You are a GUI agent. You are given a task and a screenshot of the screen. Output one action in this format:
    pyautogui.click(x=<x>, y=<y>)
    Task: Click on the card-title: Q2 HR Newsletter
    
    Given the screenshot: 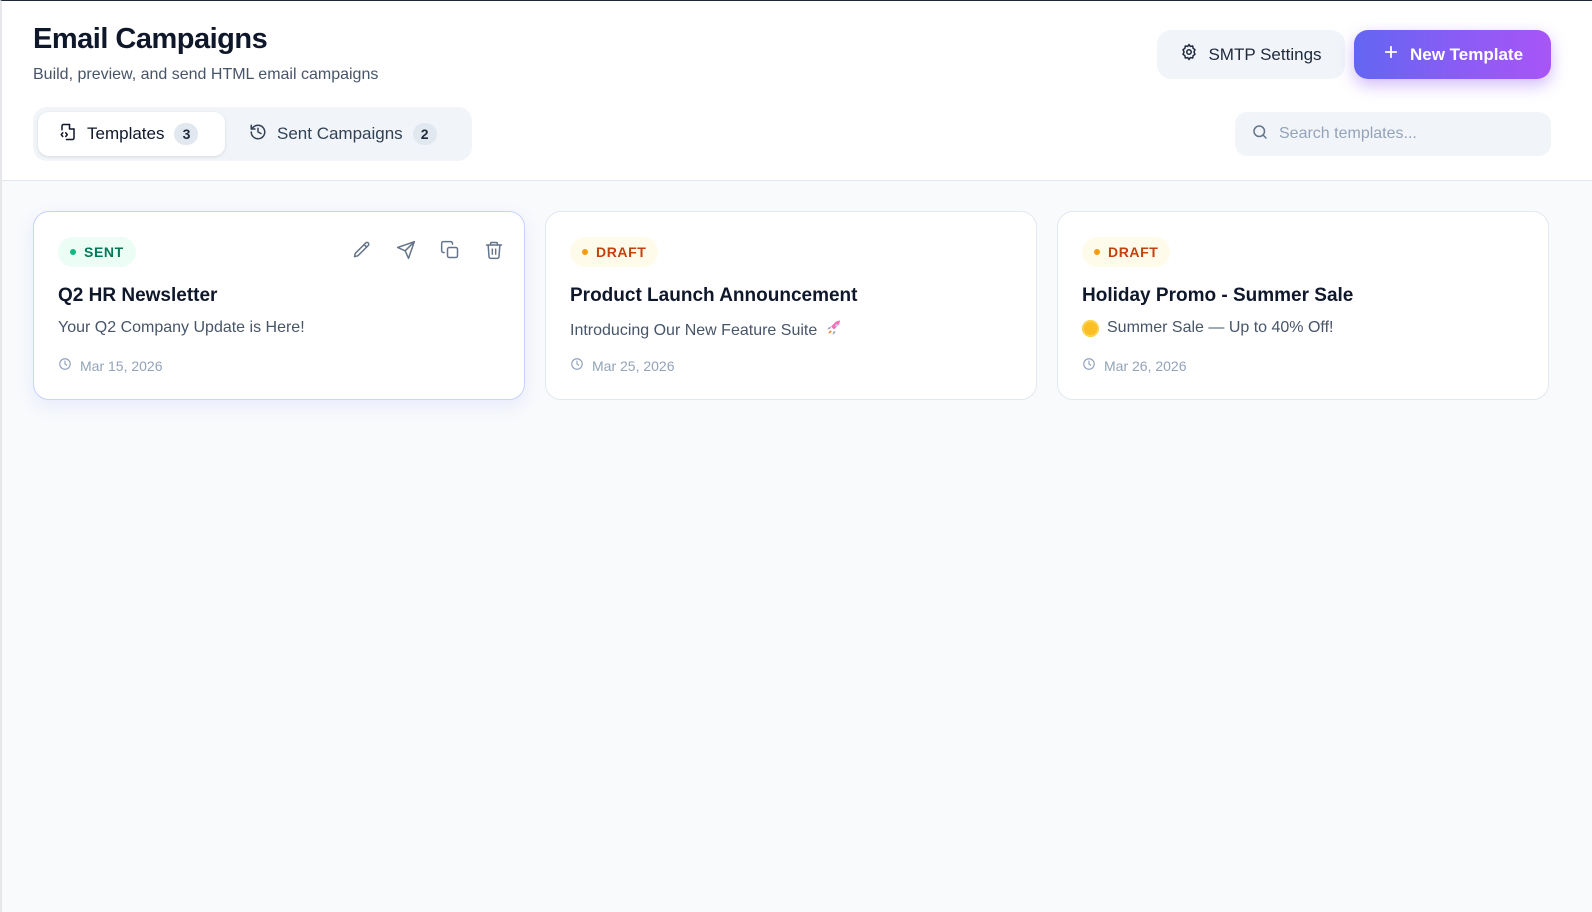 What is the action you would take?
    pyautogui.click(x=138, y=295)
    